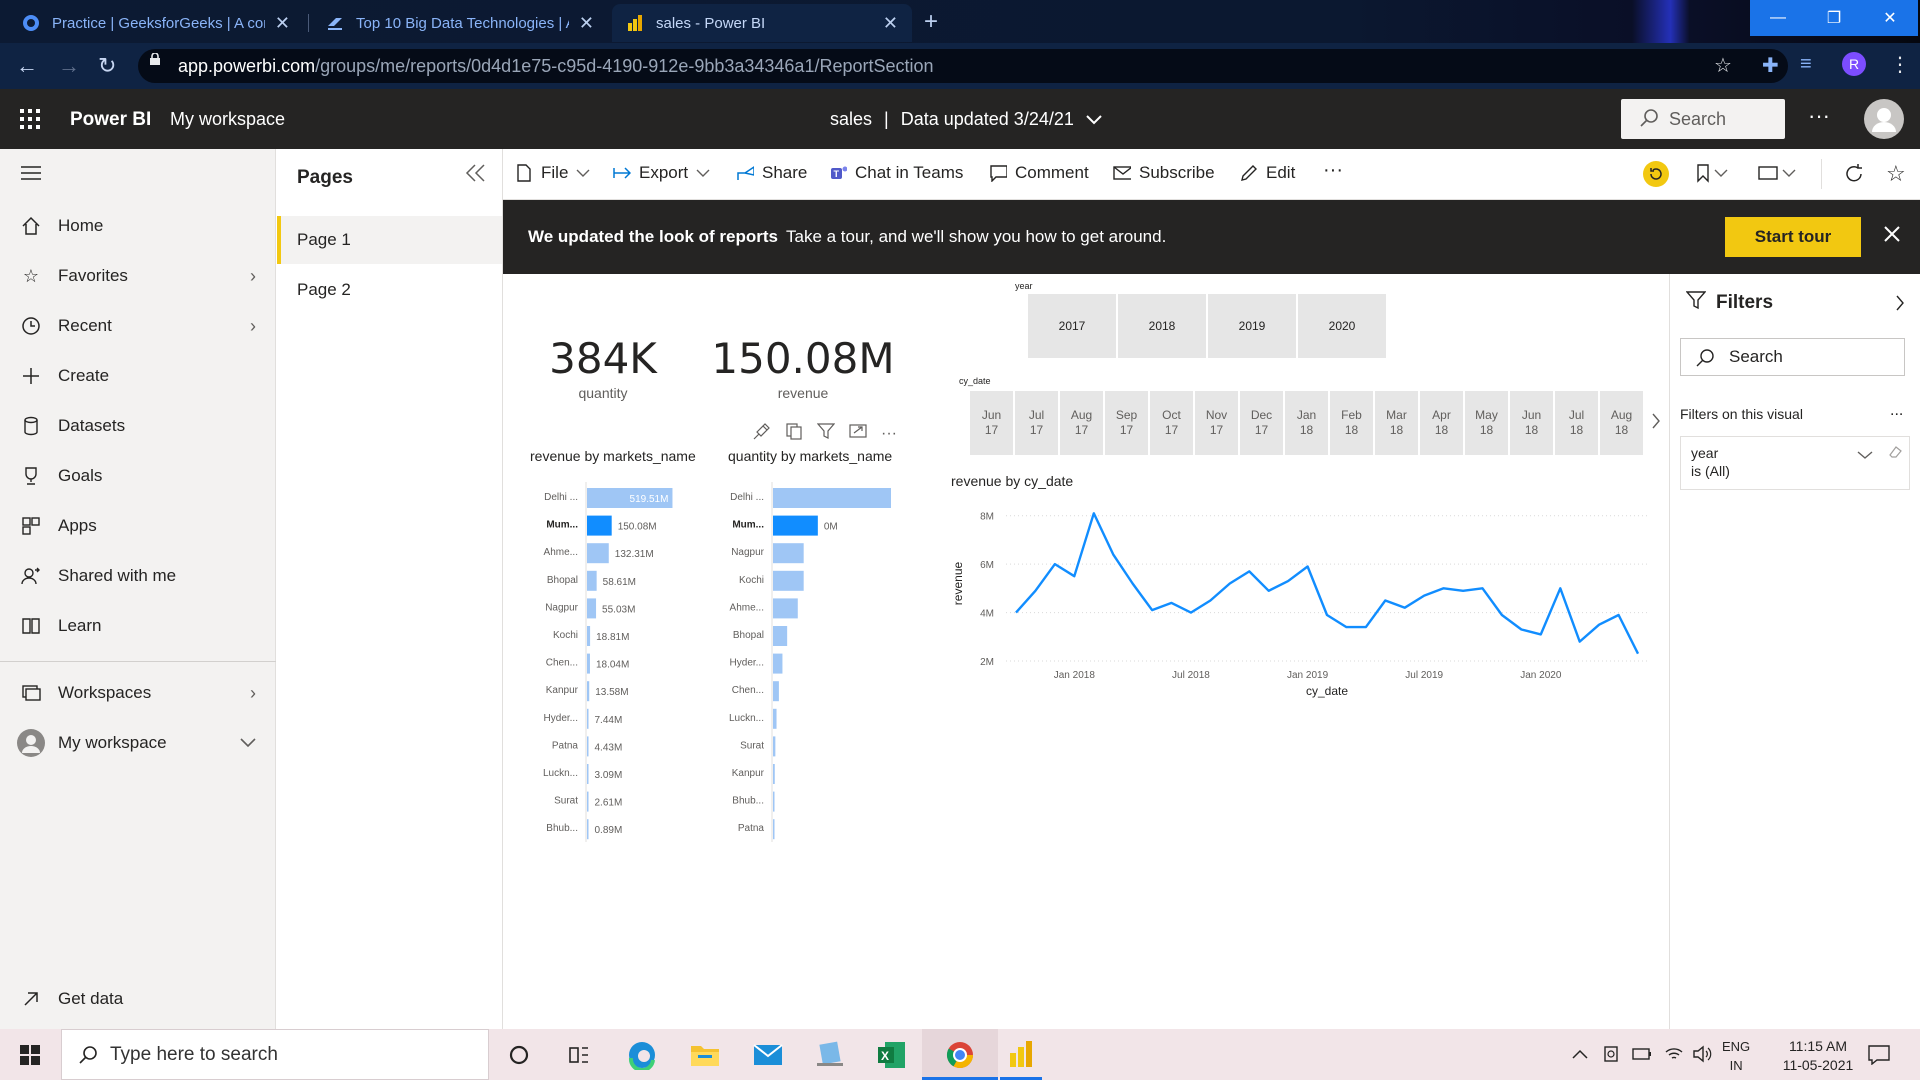  I want to click on nav-apps: Apps, so click(138, 526).